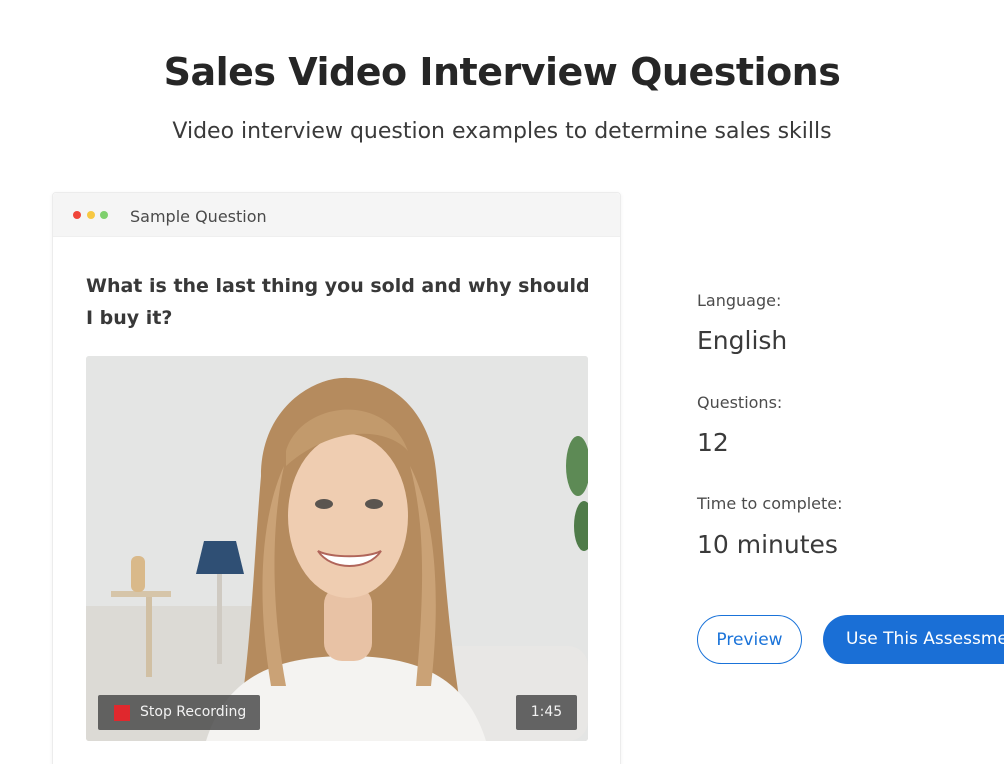 The width and height of the screenshot is (1004, 764). Describe the element at coordinates (770, 503) in the screenshot. I see `time-to-complete-label: Time to complete:` at that location.